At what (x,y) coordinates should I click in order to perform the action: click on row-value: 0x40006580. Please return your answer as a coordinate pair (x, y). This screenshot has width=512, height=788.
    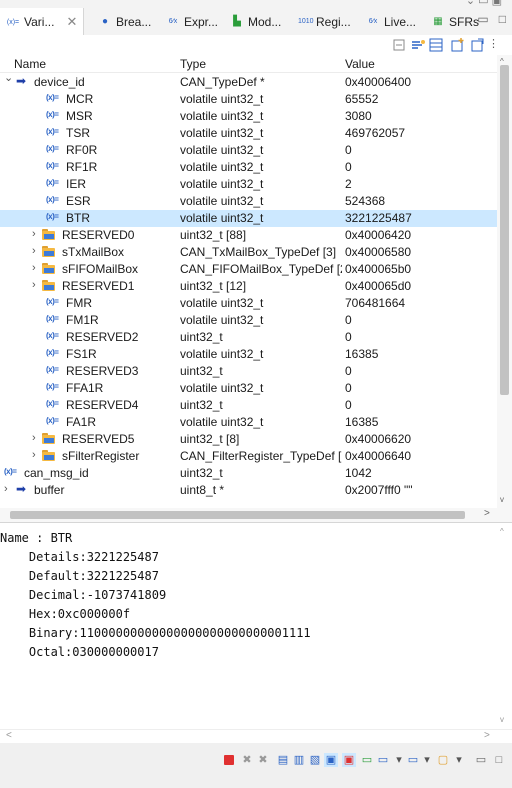
    Looking at the image, I should click on (420, 252).